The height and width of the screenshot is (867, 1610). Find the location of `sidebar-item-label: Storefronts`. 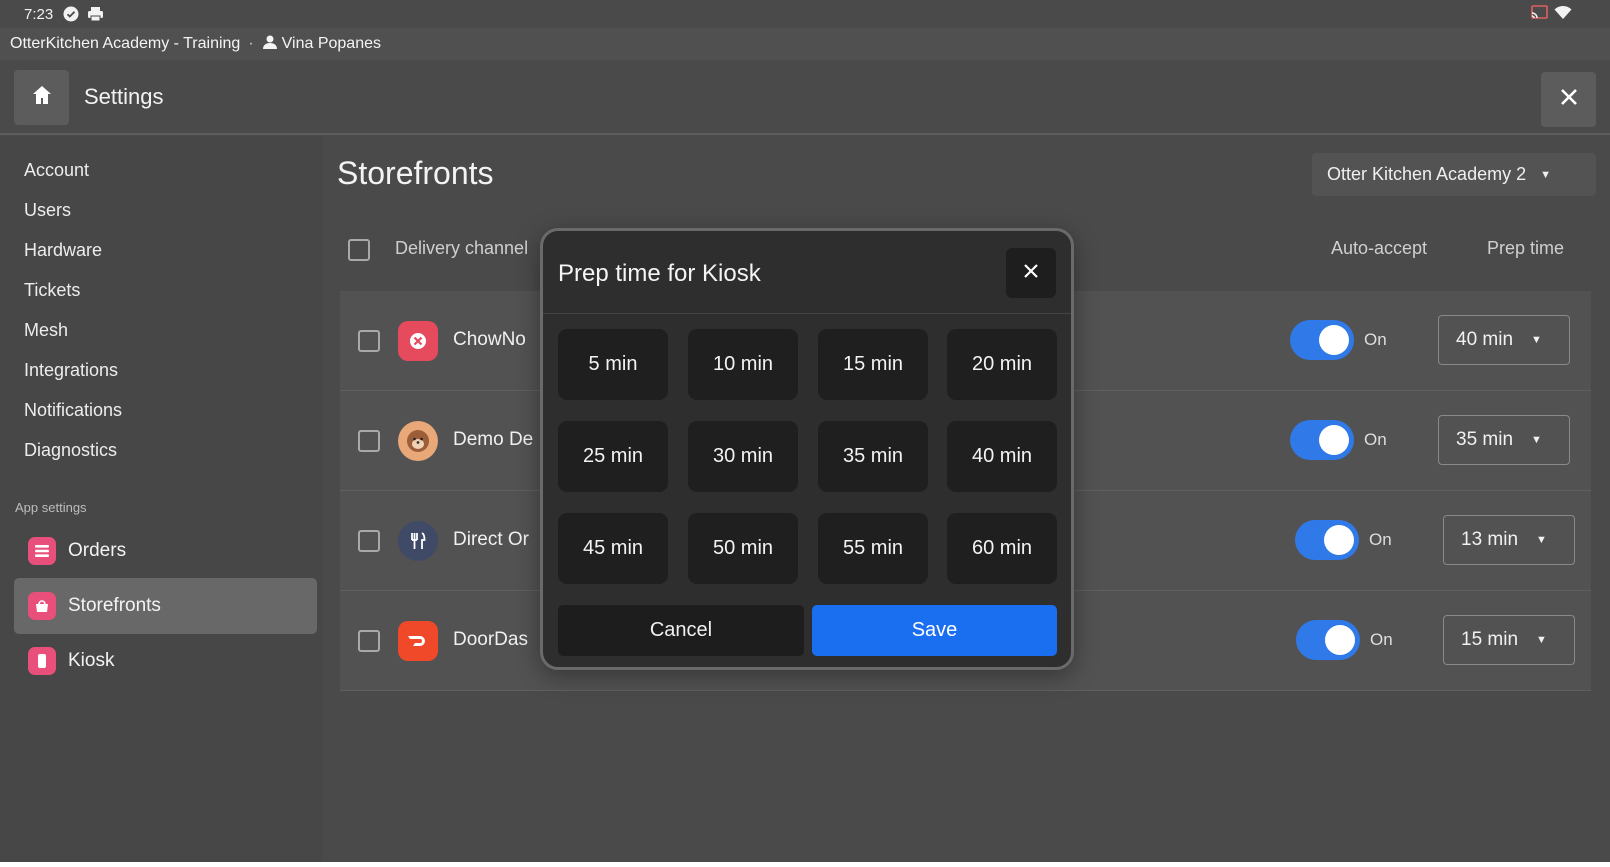

sidebar-item-label: Storefronts is located at coordinates (114, 605).